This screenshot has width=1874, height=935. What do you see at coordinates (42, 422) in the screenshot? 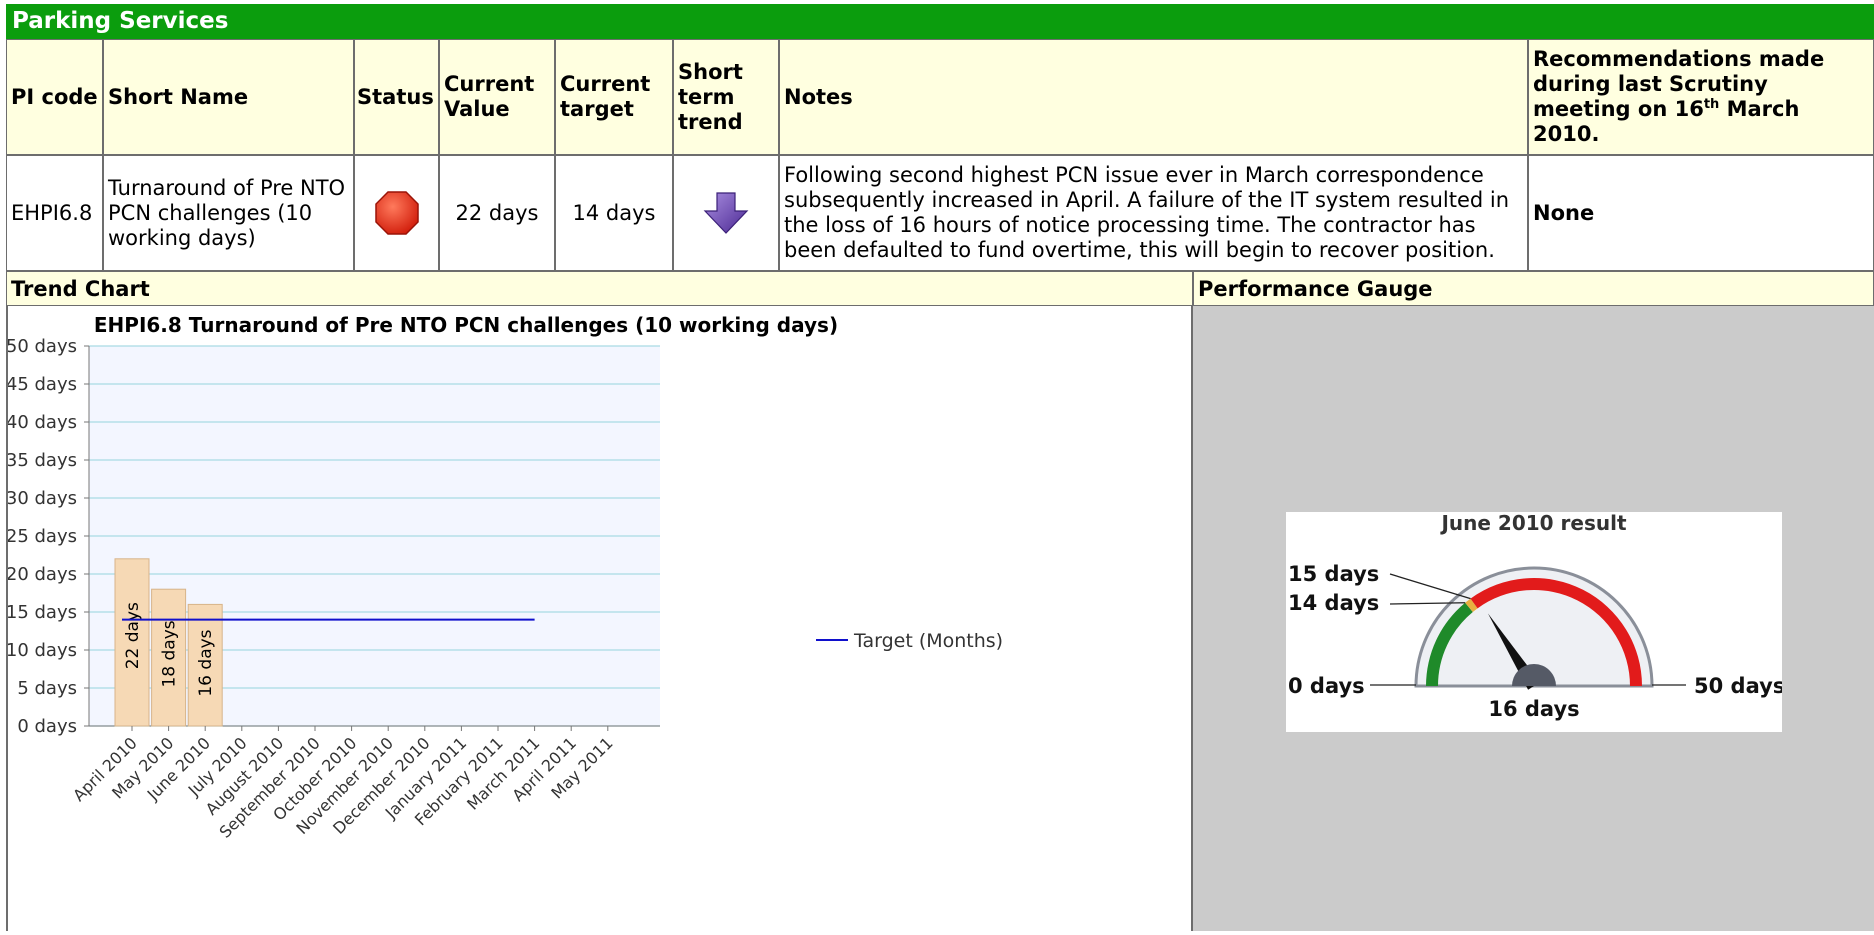
I see `y-tick-label: 40 days` at bounding box center [42, 422].